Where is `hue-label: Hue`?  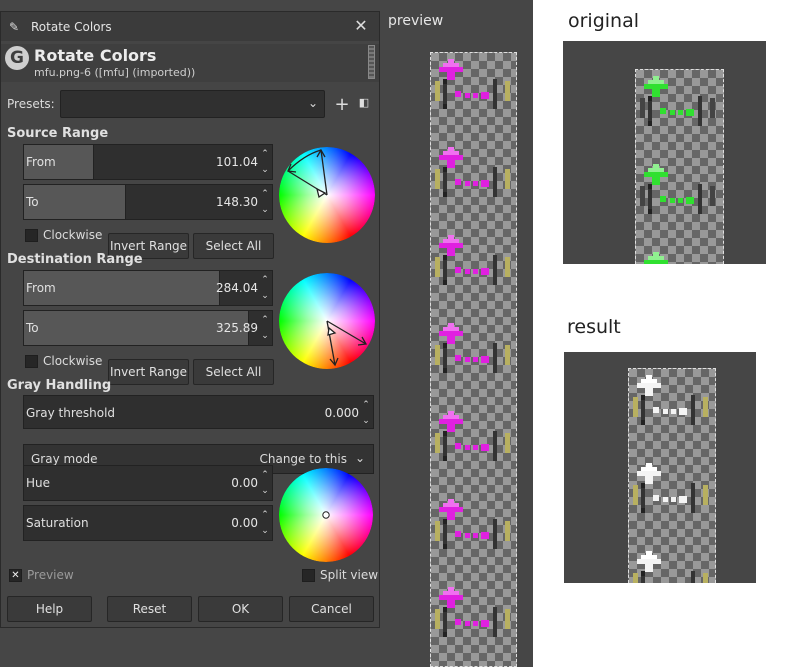
hue-label: Hue is located at coordinates (38, 483).